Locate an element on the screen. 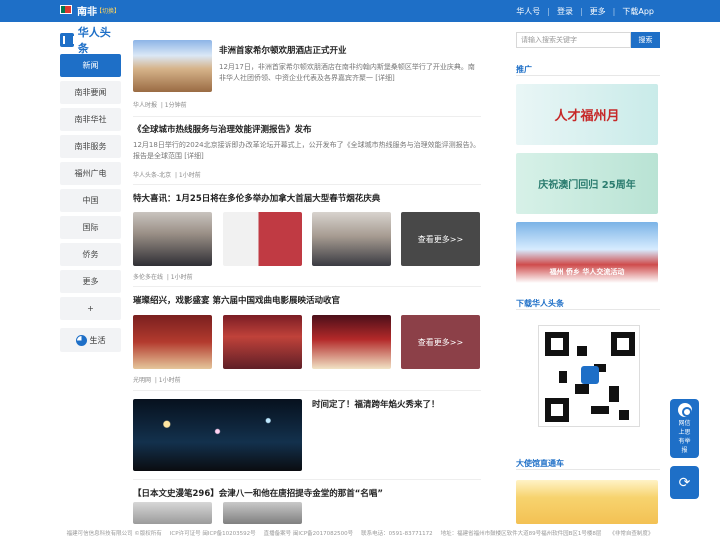 The width and height of the screenshot is (720, 540). logo-text: 华人头条 is located at coordinates (94, 40).